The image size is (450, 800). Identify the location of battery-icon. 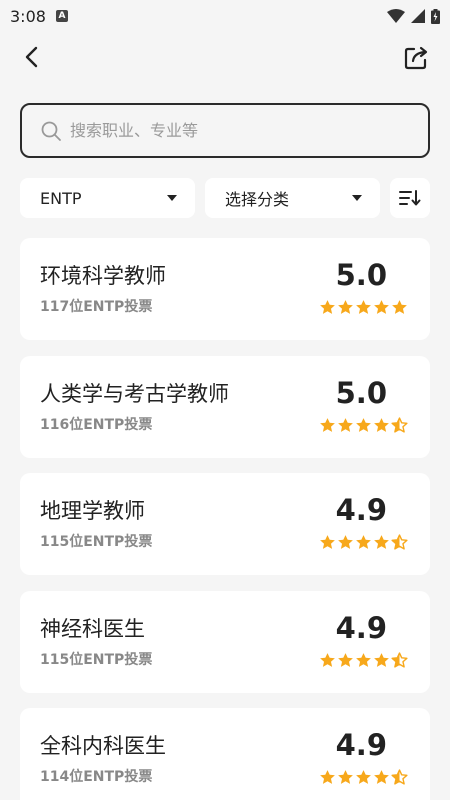
(435, 16).